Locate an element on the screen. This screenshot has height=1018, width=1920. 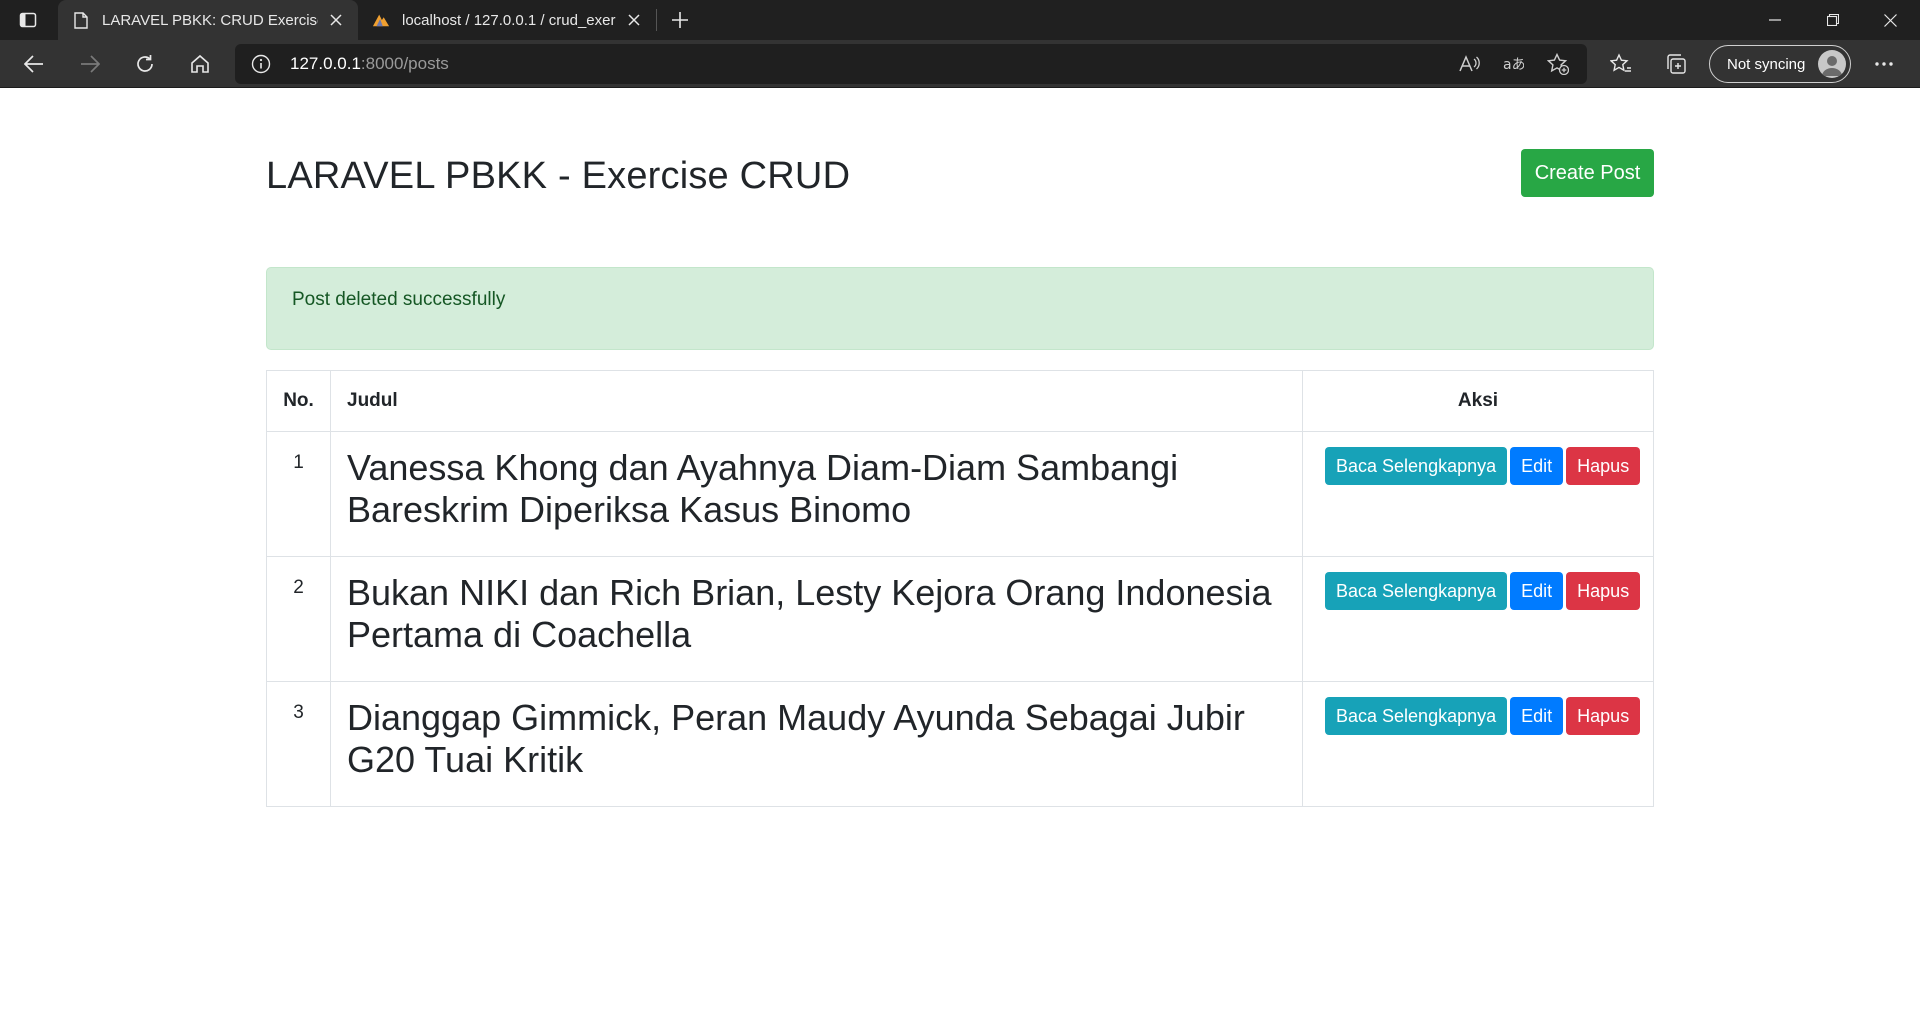
close-window-icon is located at coordinates (1890, 20).